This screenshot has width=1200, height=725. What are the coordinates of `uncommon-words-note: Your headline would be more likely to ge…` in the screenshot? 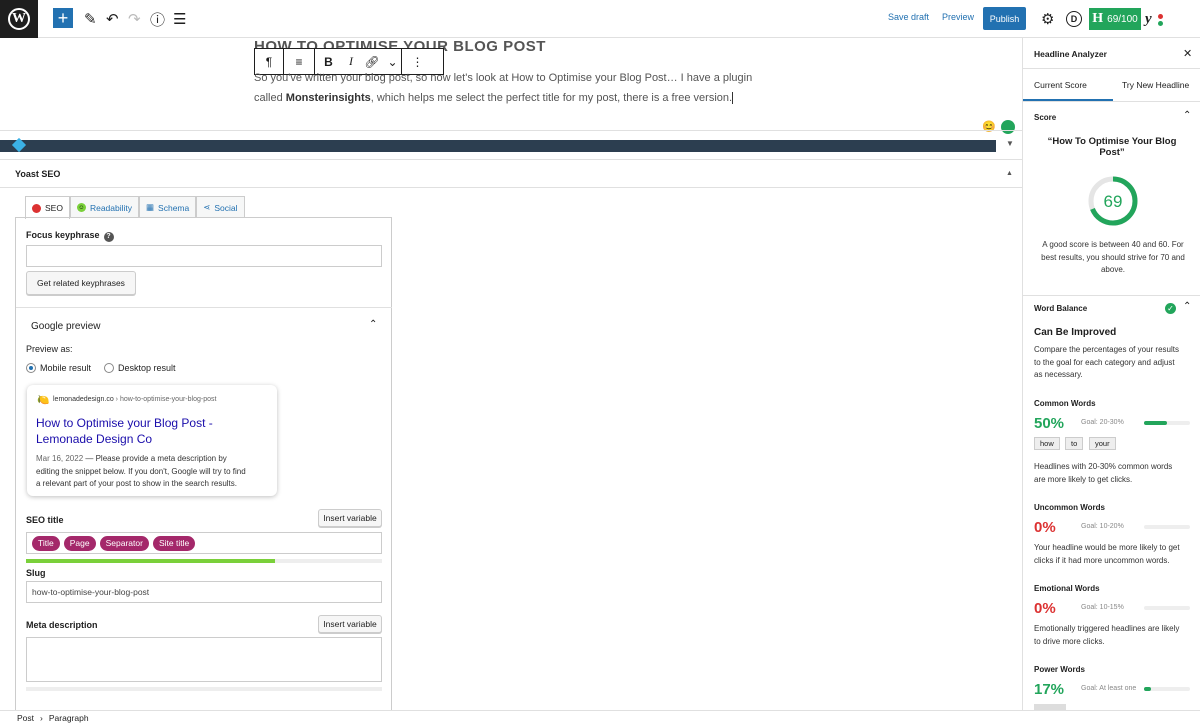 It's located at (1107, 554).